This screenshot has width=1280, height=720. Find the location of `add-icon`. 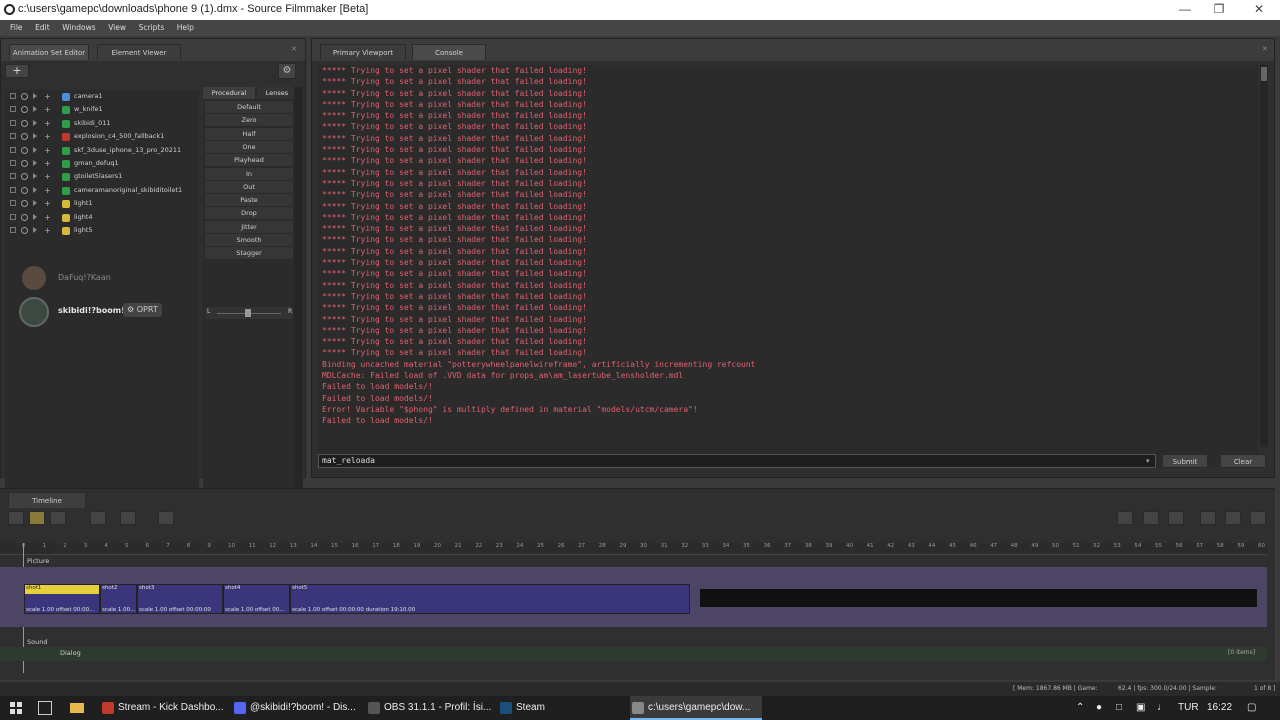

add-icon is located at coordinates (128, 518).